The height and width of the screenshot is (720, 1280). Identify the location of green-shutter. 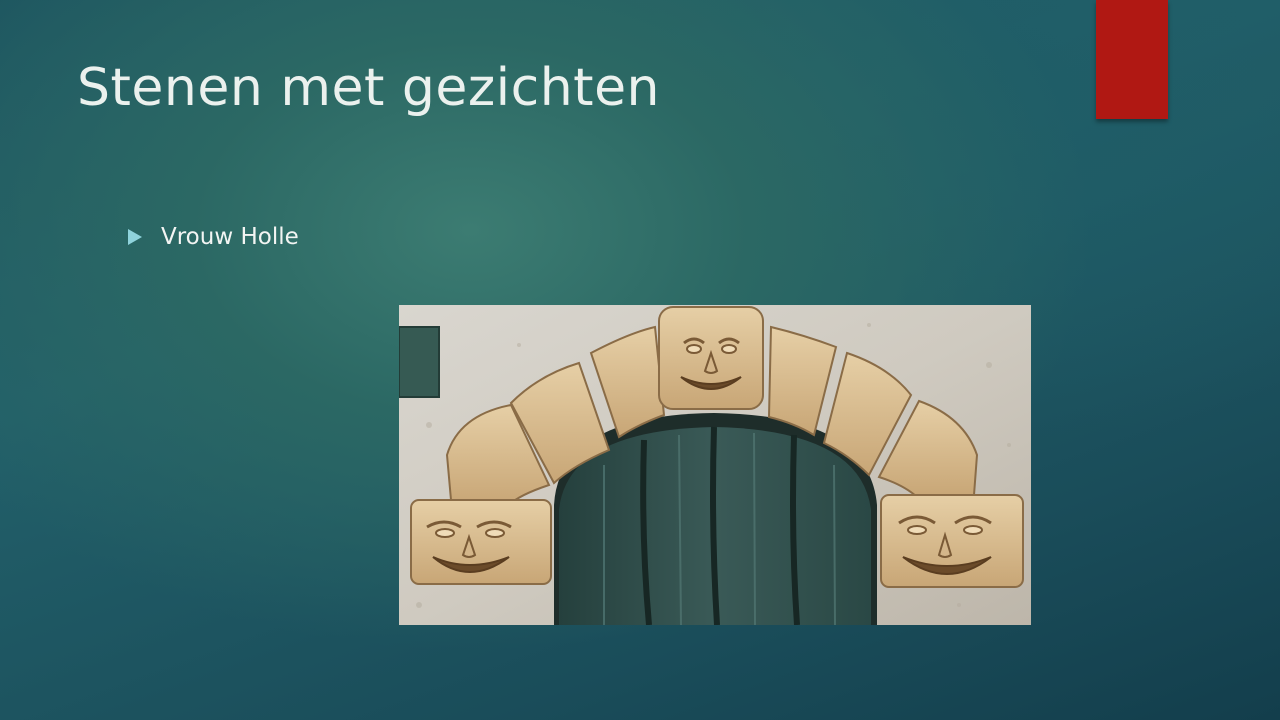
(419, 362).